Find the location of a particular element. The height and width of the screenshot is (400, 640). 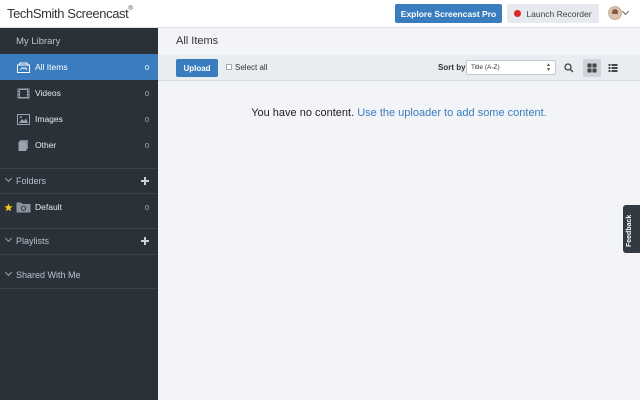

launch-recorder-button: Launch Recorder is located at coordinates (553, 13).